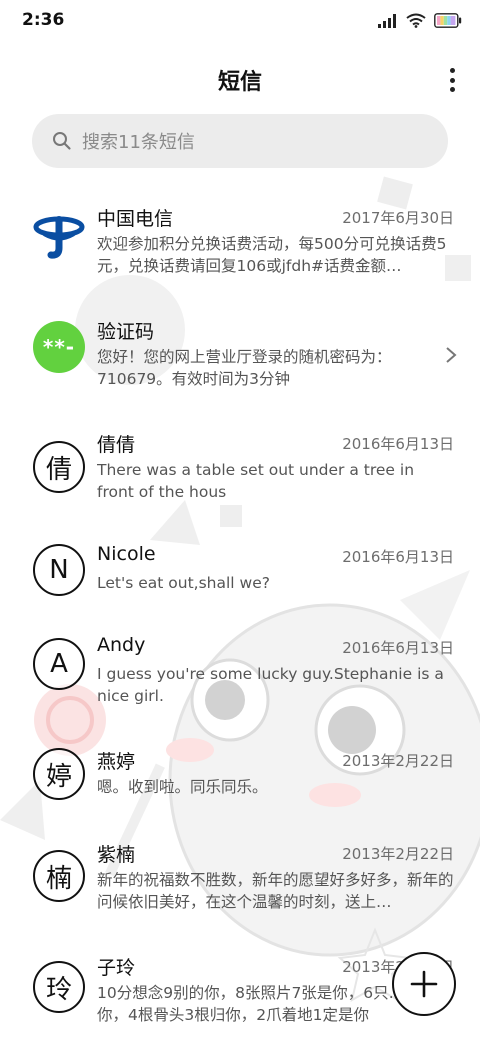  I want to click on search-bar: 搜索11条短信, so click(240, 141).